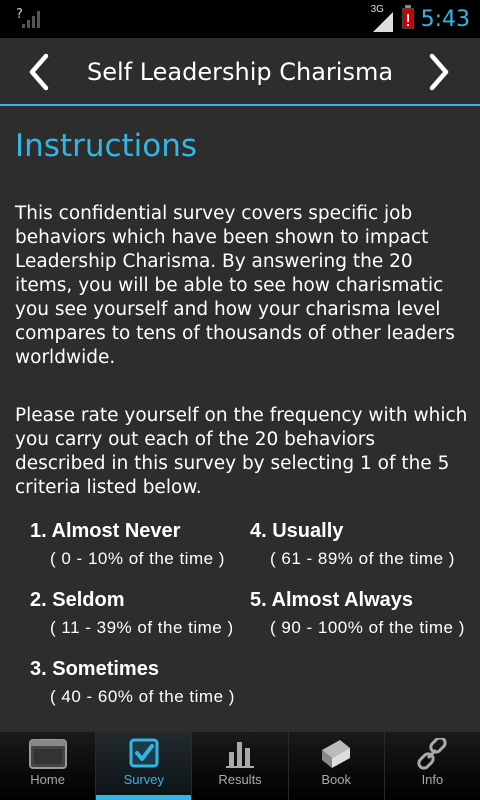  Describe the element at coordinates (332, 600) in the screenshot. I see `criteria-label: 5. Almost Always` at that location.